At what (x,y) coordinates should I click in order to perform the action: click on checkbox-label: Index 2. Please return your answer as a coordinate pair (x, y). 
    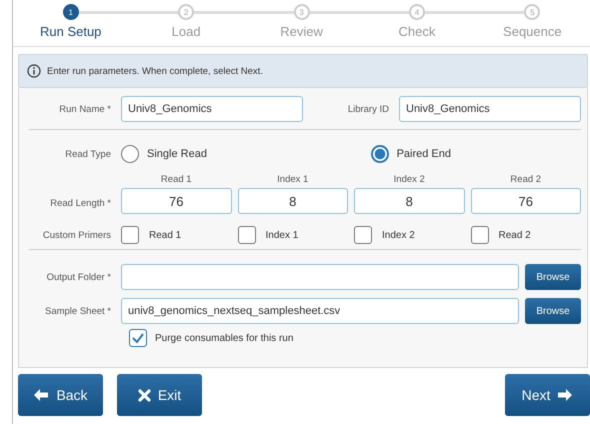
    Looking at the image, I should click on (398, 235).